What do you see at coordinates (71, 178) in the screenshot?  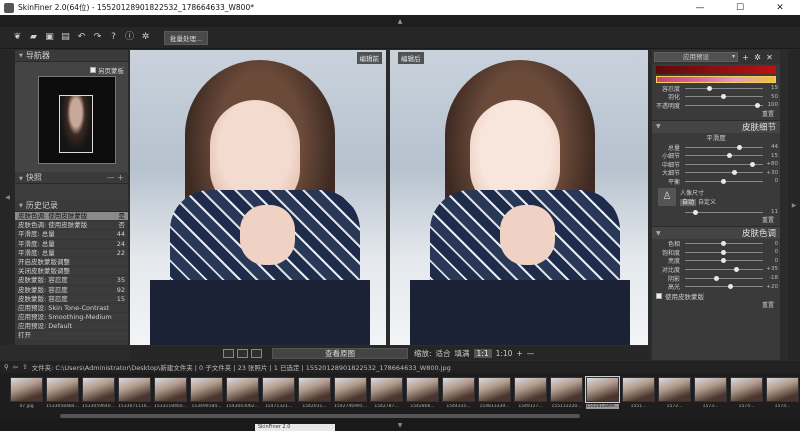 I see `snapshot-header: ▼ 快照 — +` at bounding box center [71, 178].